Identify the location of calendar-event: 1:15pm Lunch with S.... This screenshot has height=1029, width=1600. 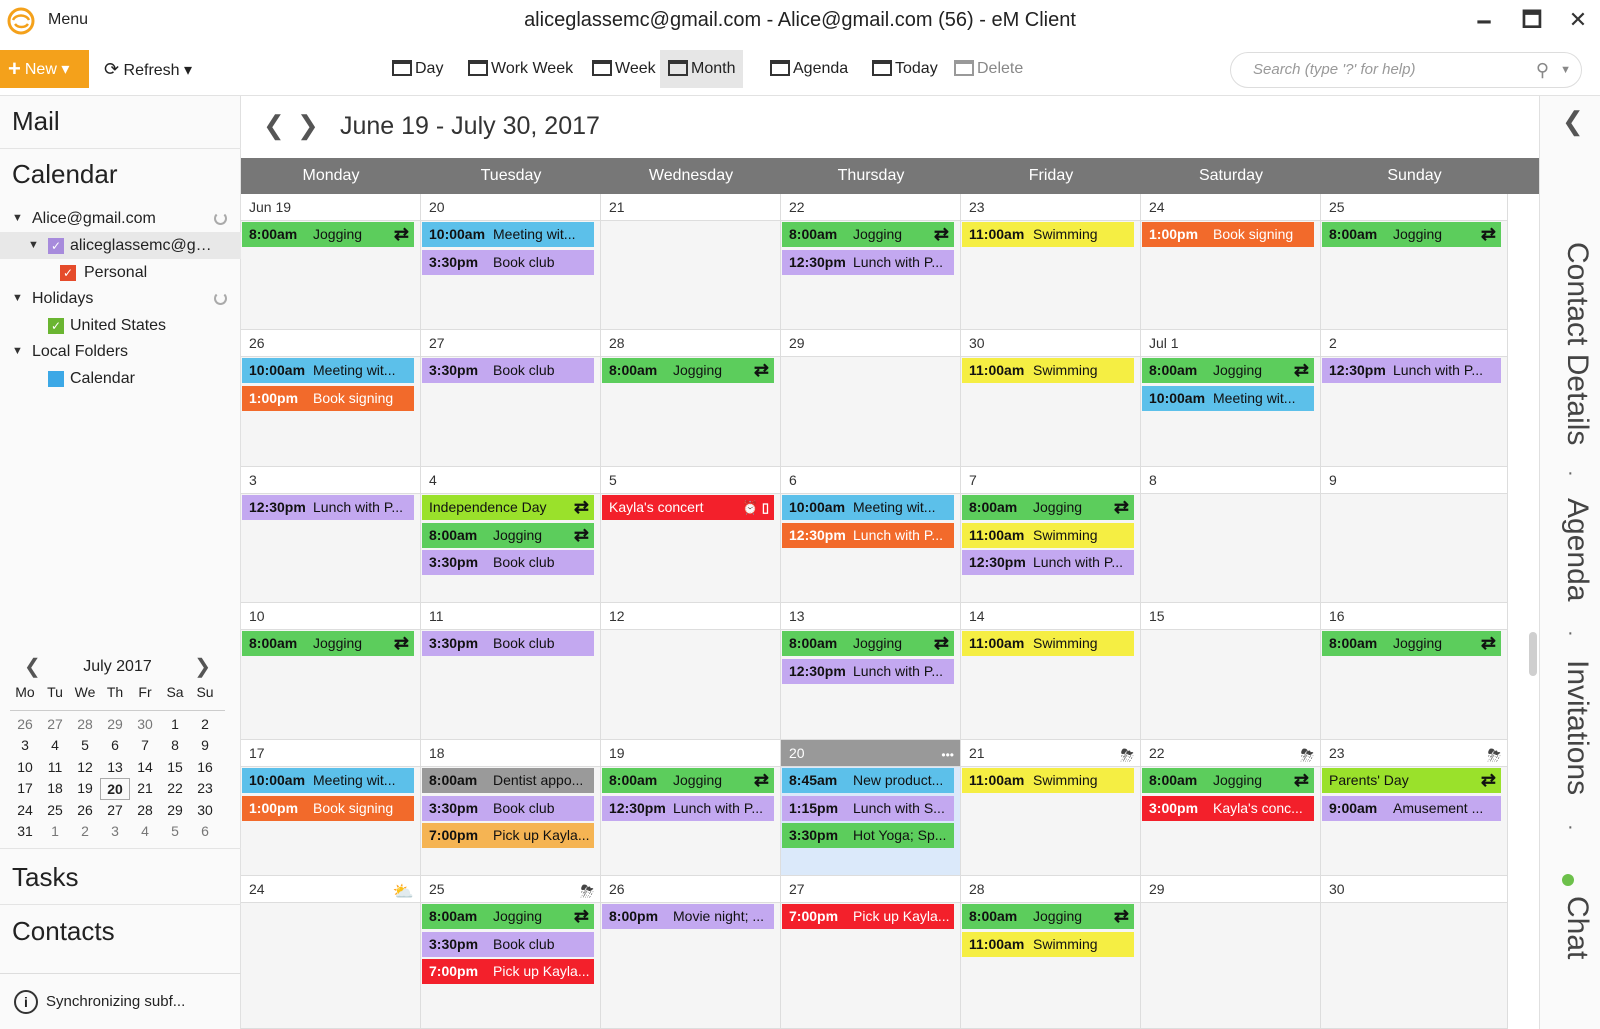
(868, 808).